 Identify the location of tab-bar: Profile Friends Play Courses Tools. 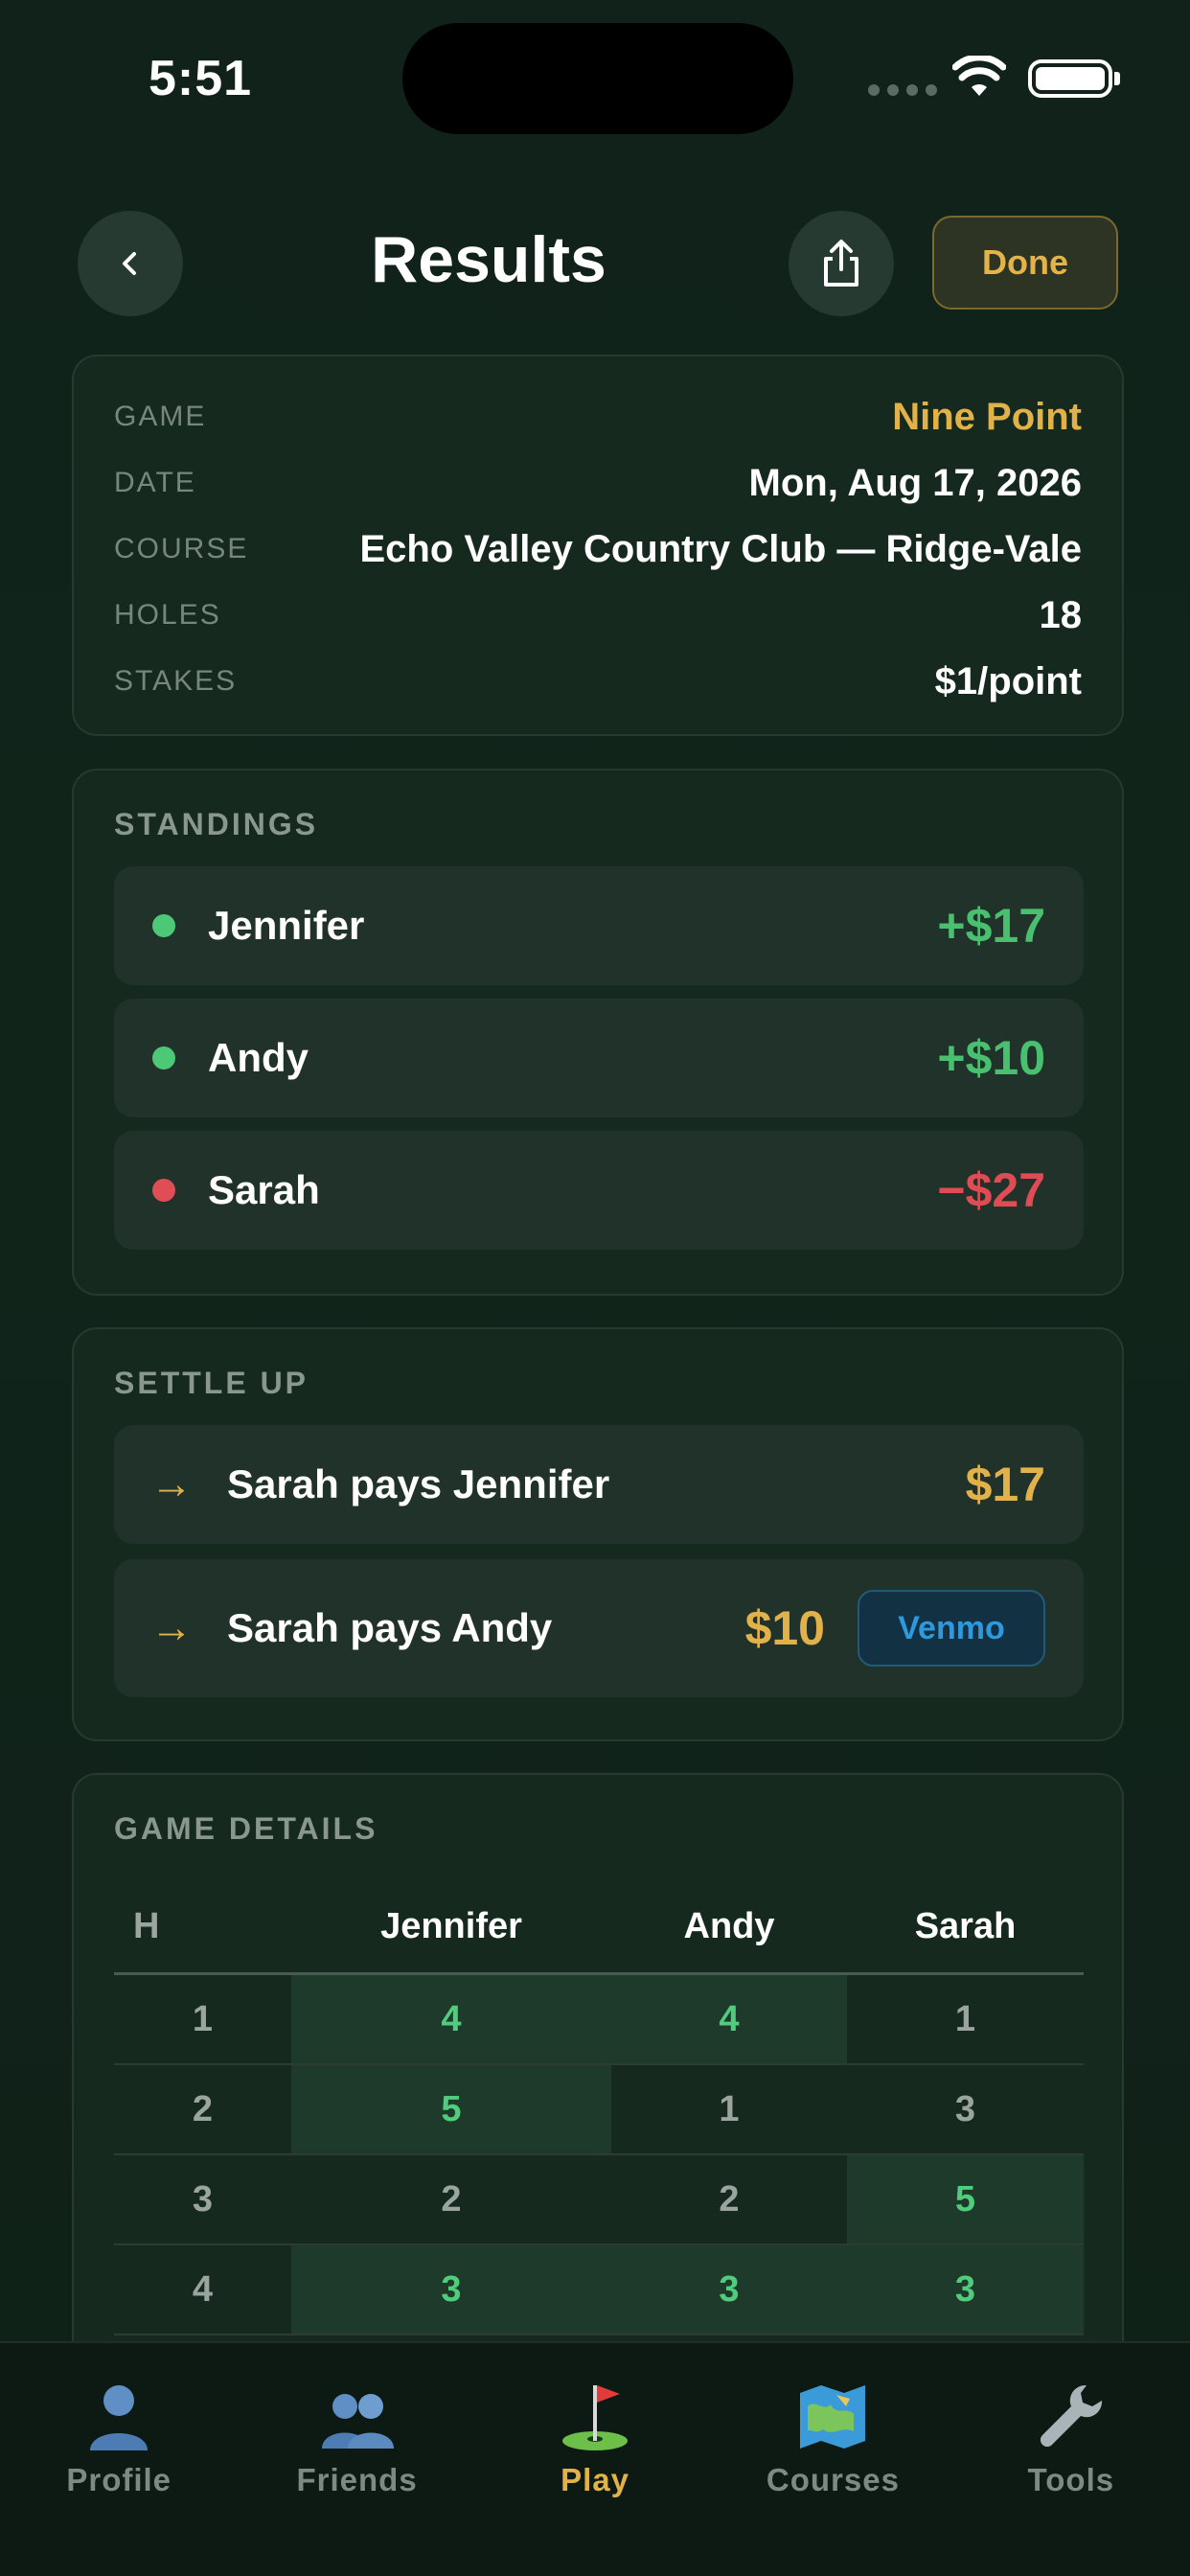
(595, 2458).